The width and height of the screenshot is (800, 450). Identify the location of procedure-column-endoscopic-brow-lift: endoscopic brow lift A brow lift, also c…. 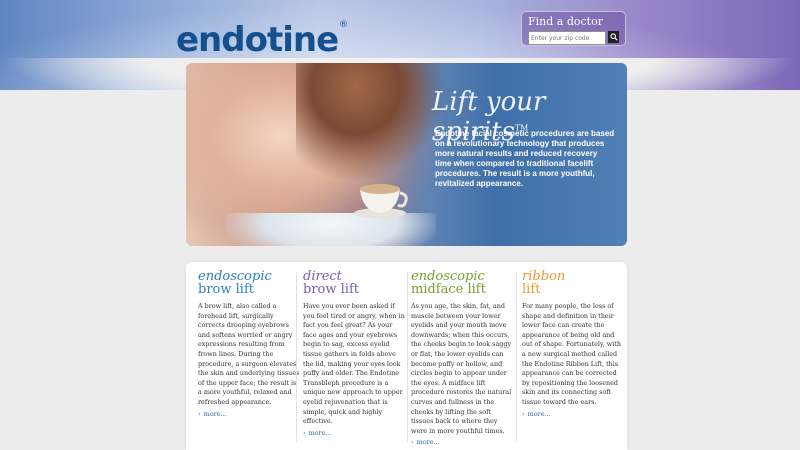
(249, 344).